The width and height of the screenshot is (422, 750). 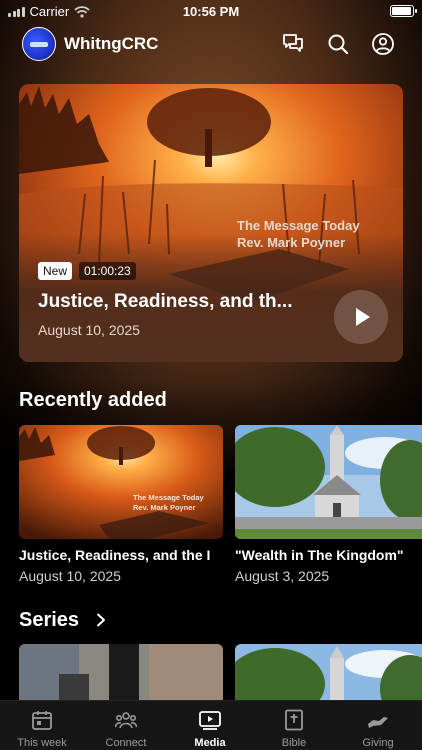 What do you see at coordinates (383, 44) in the screenshot?
I see `profile-icon` at bounding box center [383, 44].